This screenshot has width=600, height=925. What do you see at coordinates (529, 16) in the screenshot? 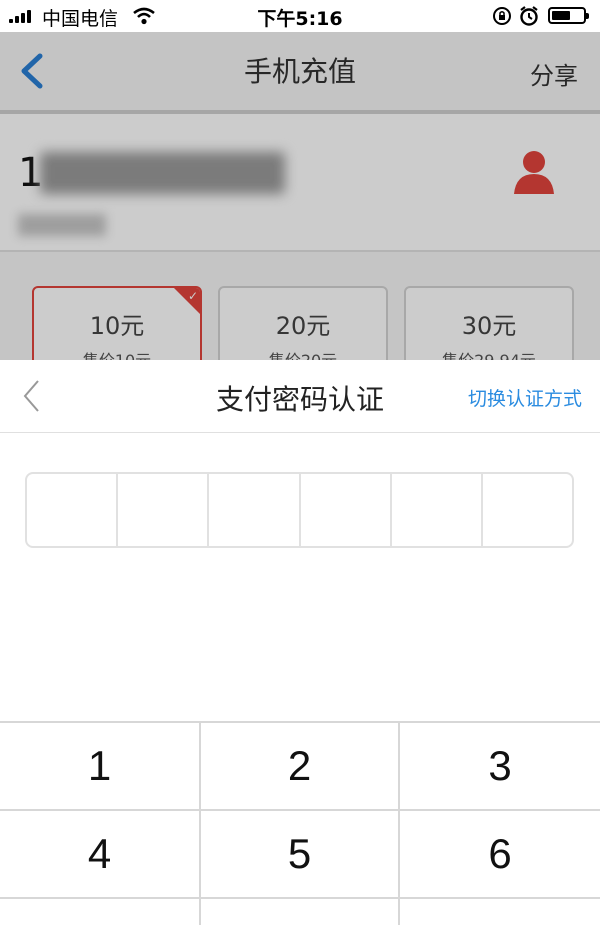
I see `alarm-icon` at bounding box center [529, 16].